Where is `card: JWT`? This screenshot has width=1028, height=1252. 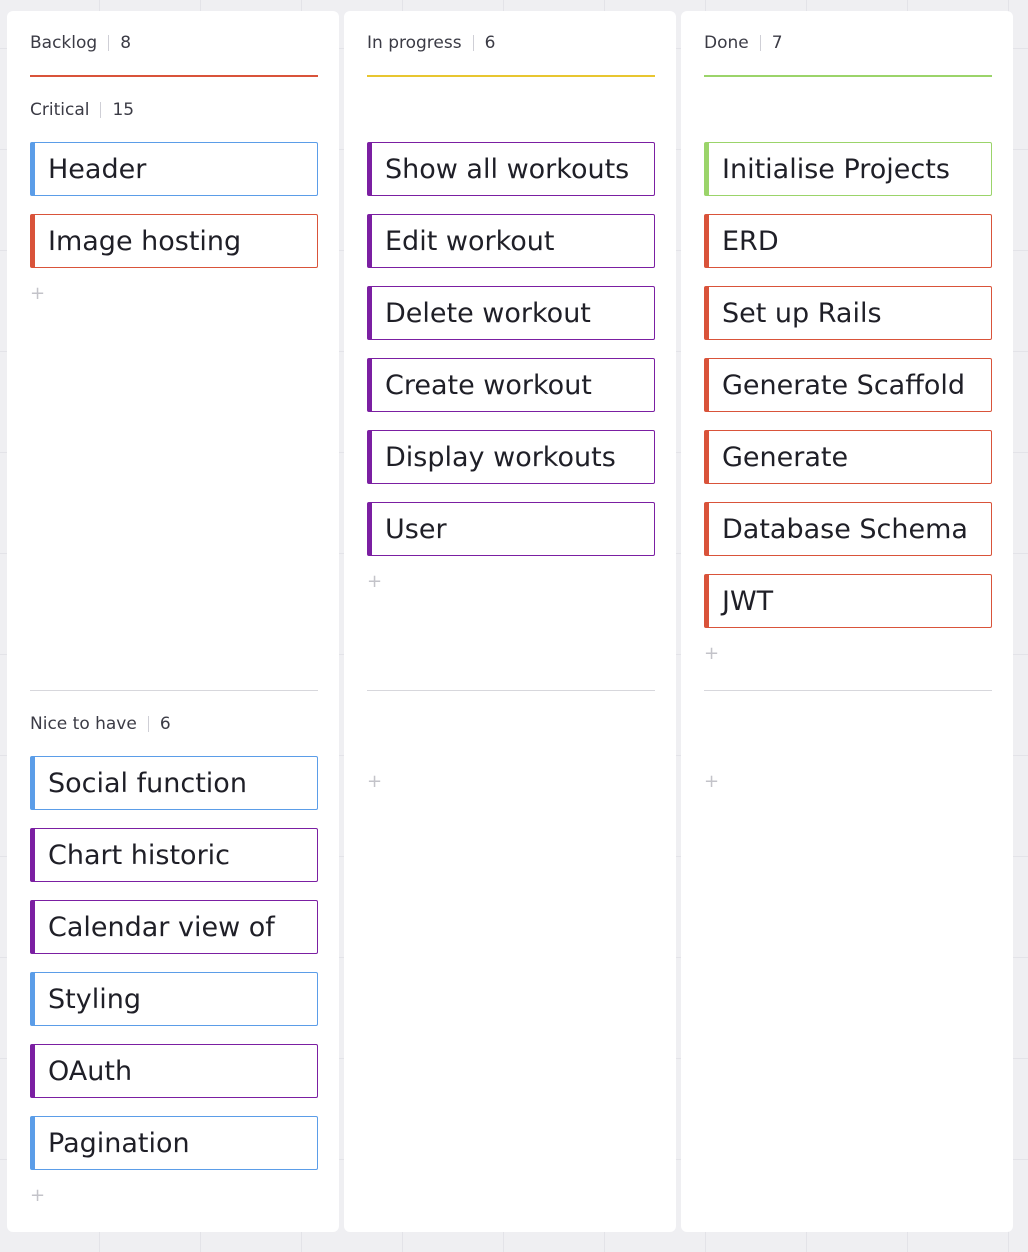
card: JWT is located at coordinates (848, 601).